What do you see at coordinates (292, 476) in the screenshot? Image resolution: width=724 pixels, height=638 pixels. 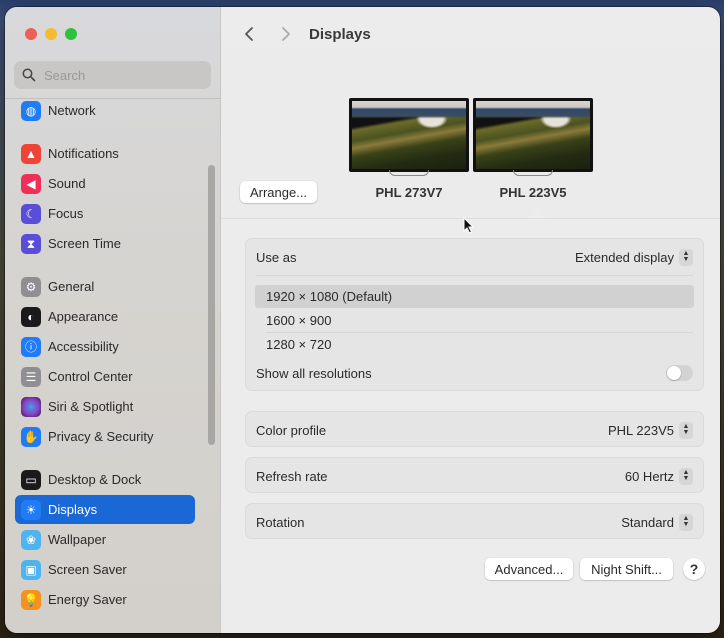 I see `refresh-rate-label: Refresh rate` at bounding box center [292, 476].